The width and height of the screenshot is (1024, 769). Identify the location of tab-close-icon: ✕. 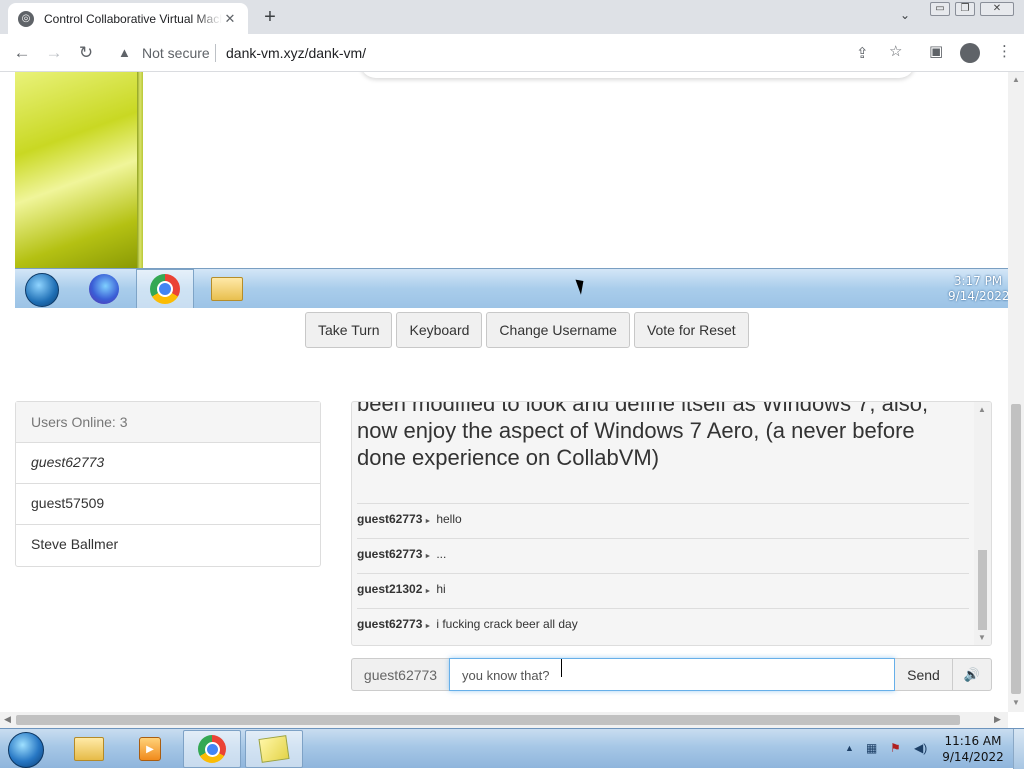
(230, 19).